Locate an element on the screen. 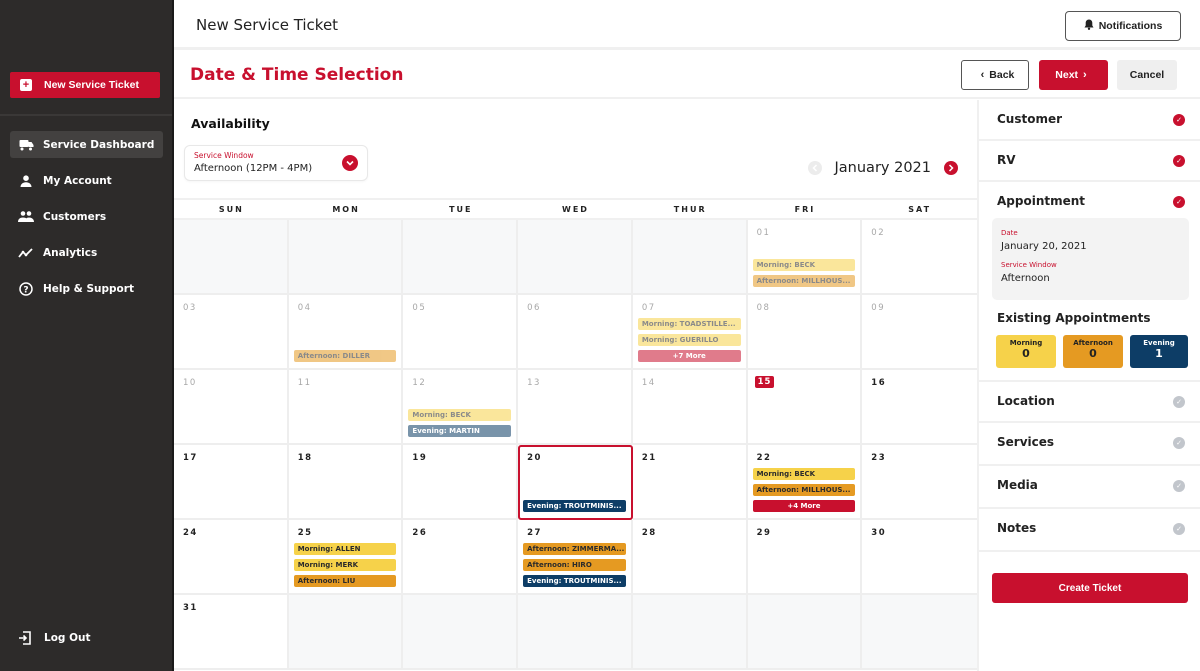 This screenshot has width=1200, height=671. calendar-day: 31 is located at coordinates (231, 632).